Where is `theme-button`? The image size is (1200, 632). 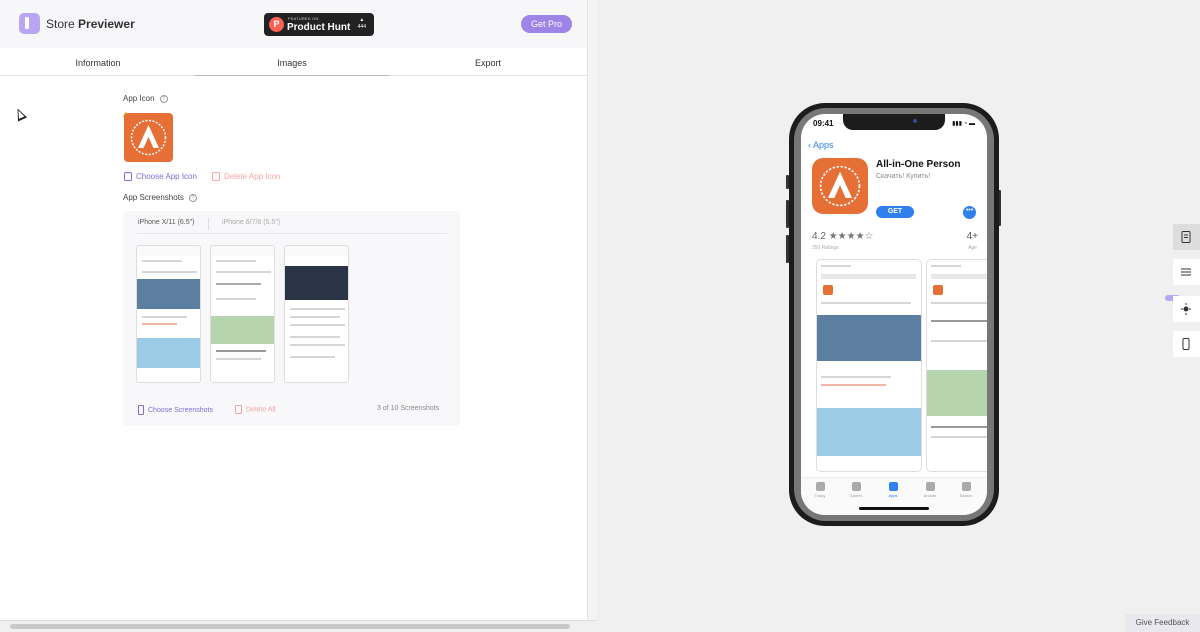
theme-button is located at coordinates (1186, 309).